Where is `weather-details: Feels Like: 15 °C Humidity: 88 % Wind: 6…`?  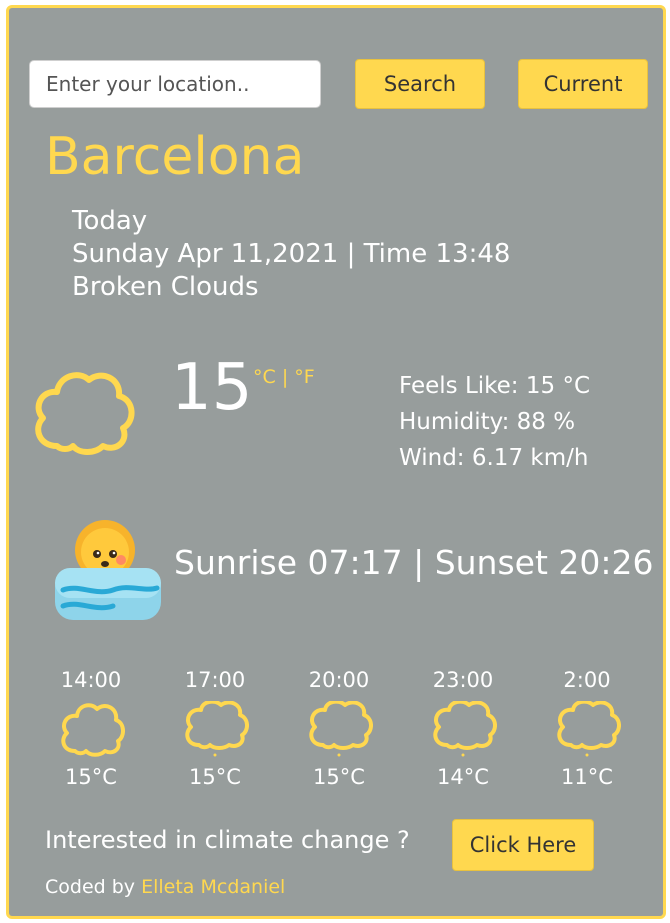 weather-details: Feels Like: 15 °C Humidity: 88 % Wind: 6… is located at coordinates (494, 422).